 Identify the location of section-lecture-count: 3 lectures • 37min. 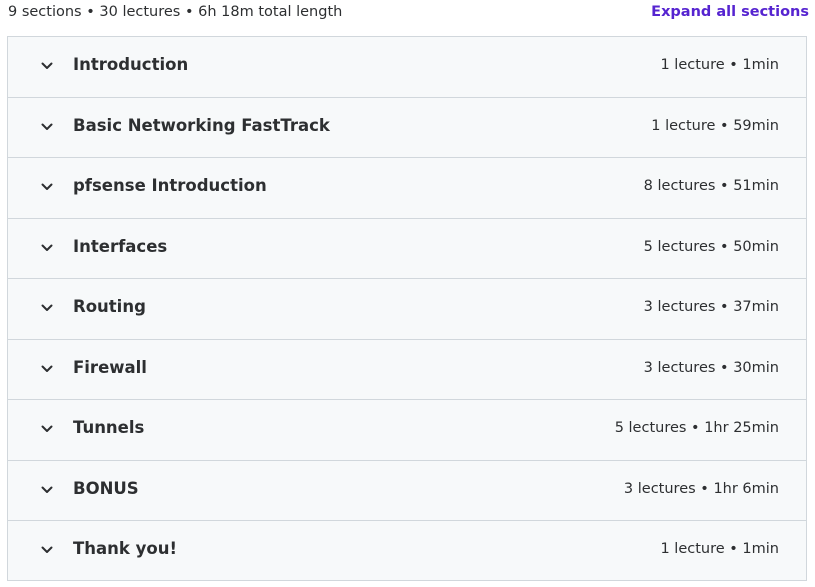
(711, 307).